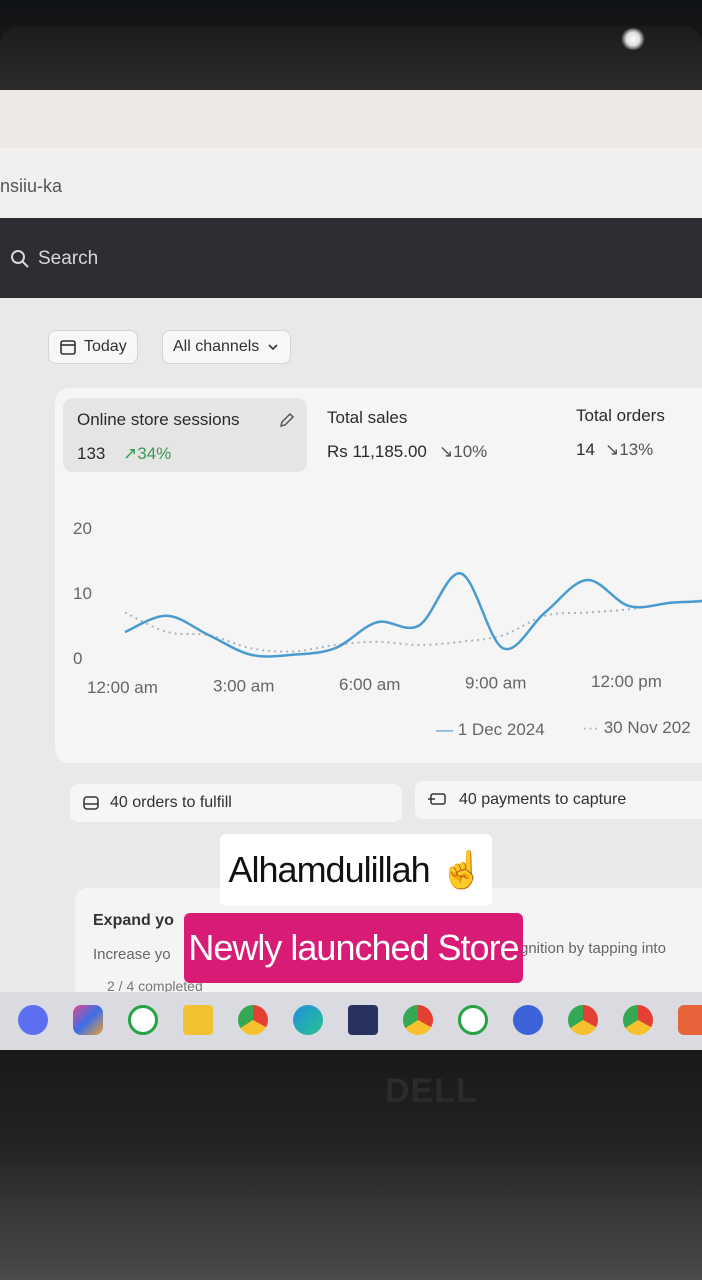 This screenshot has width=702, height=1280. I want to click on payments-to-capture-button: 40 payments to capture, so click(558, 800).